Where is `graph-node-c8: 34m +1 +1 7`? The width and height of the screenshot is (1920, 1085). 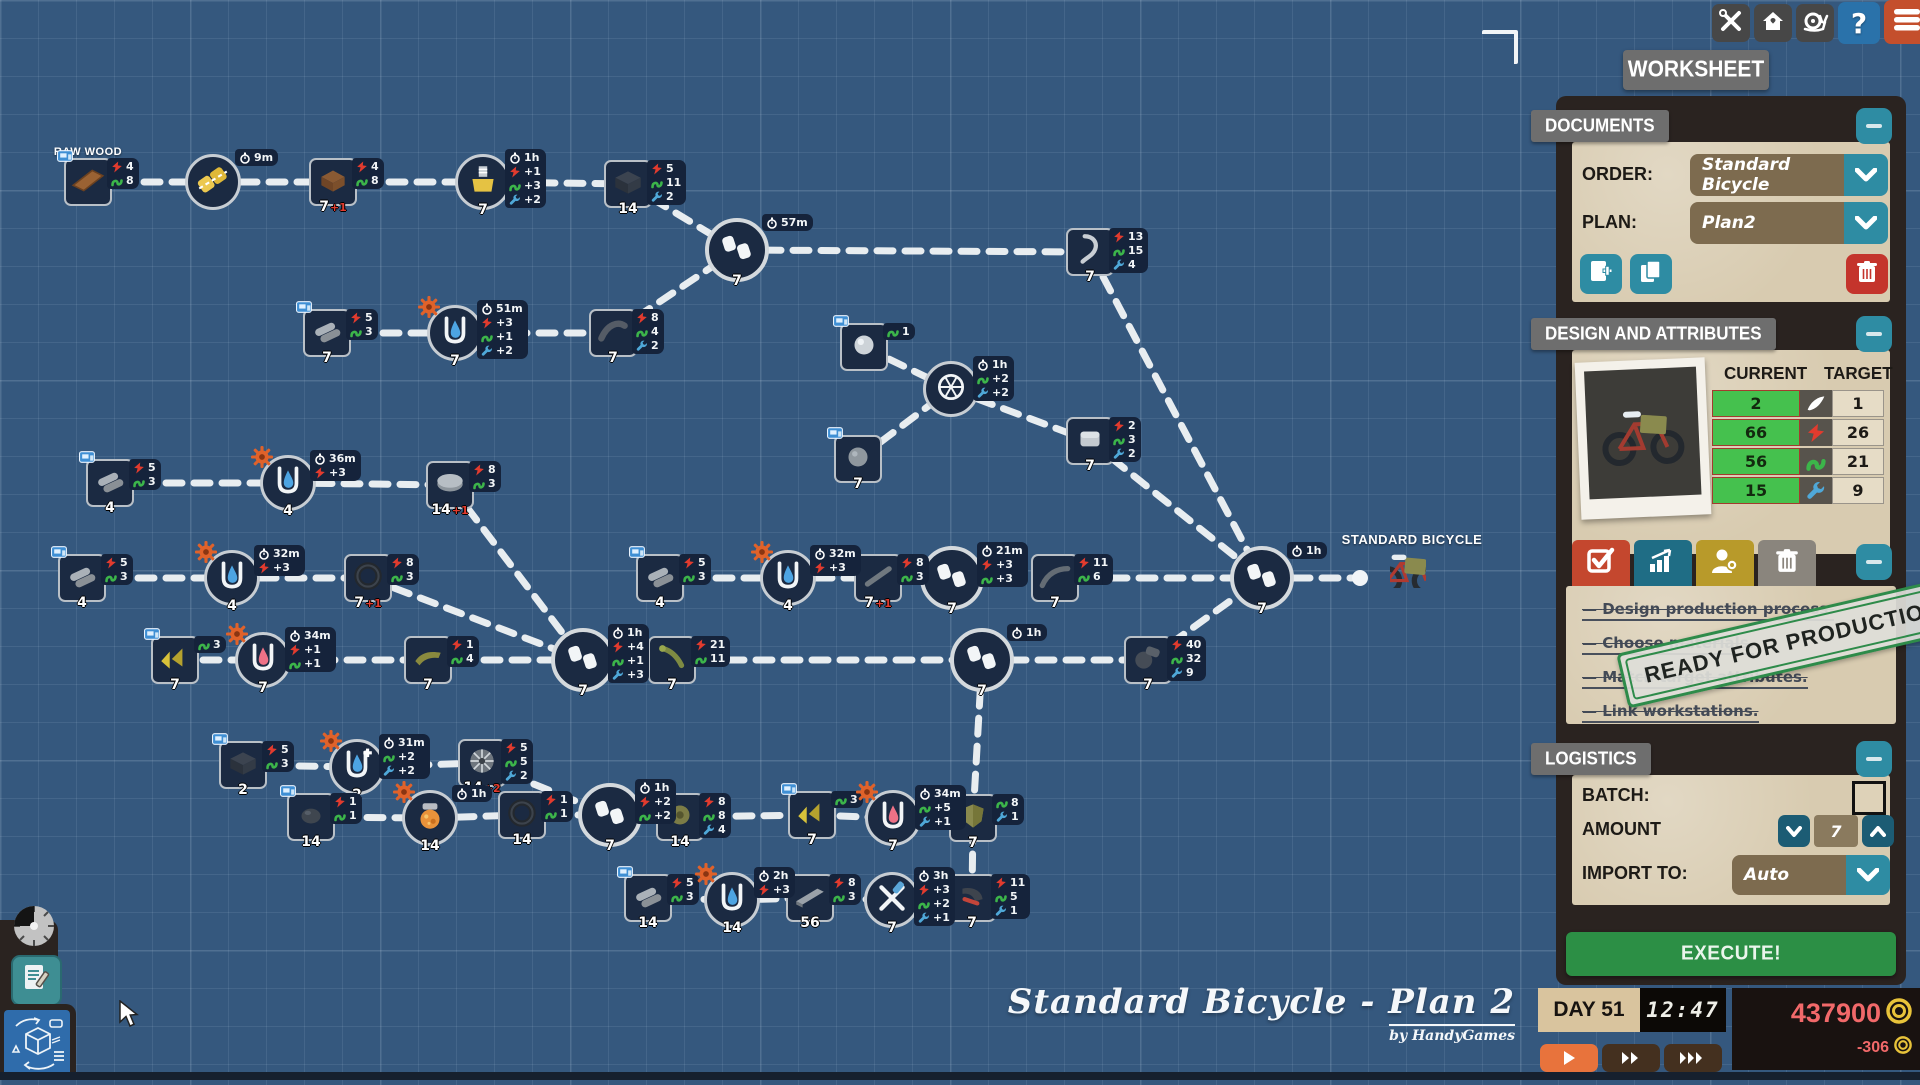
graph-node-c8: 34m +1 +1 7 is located at coordinates (281, 659).